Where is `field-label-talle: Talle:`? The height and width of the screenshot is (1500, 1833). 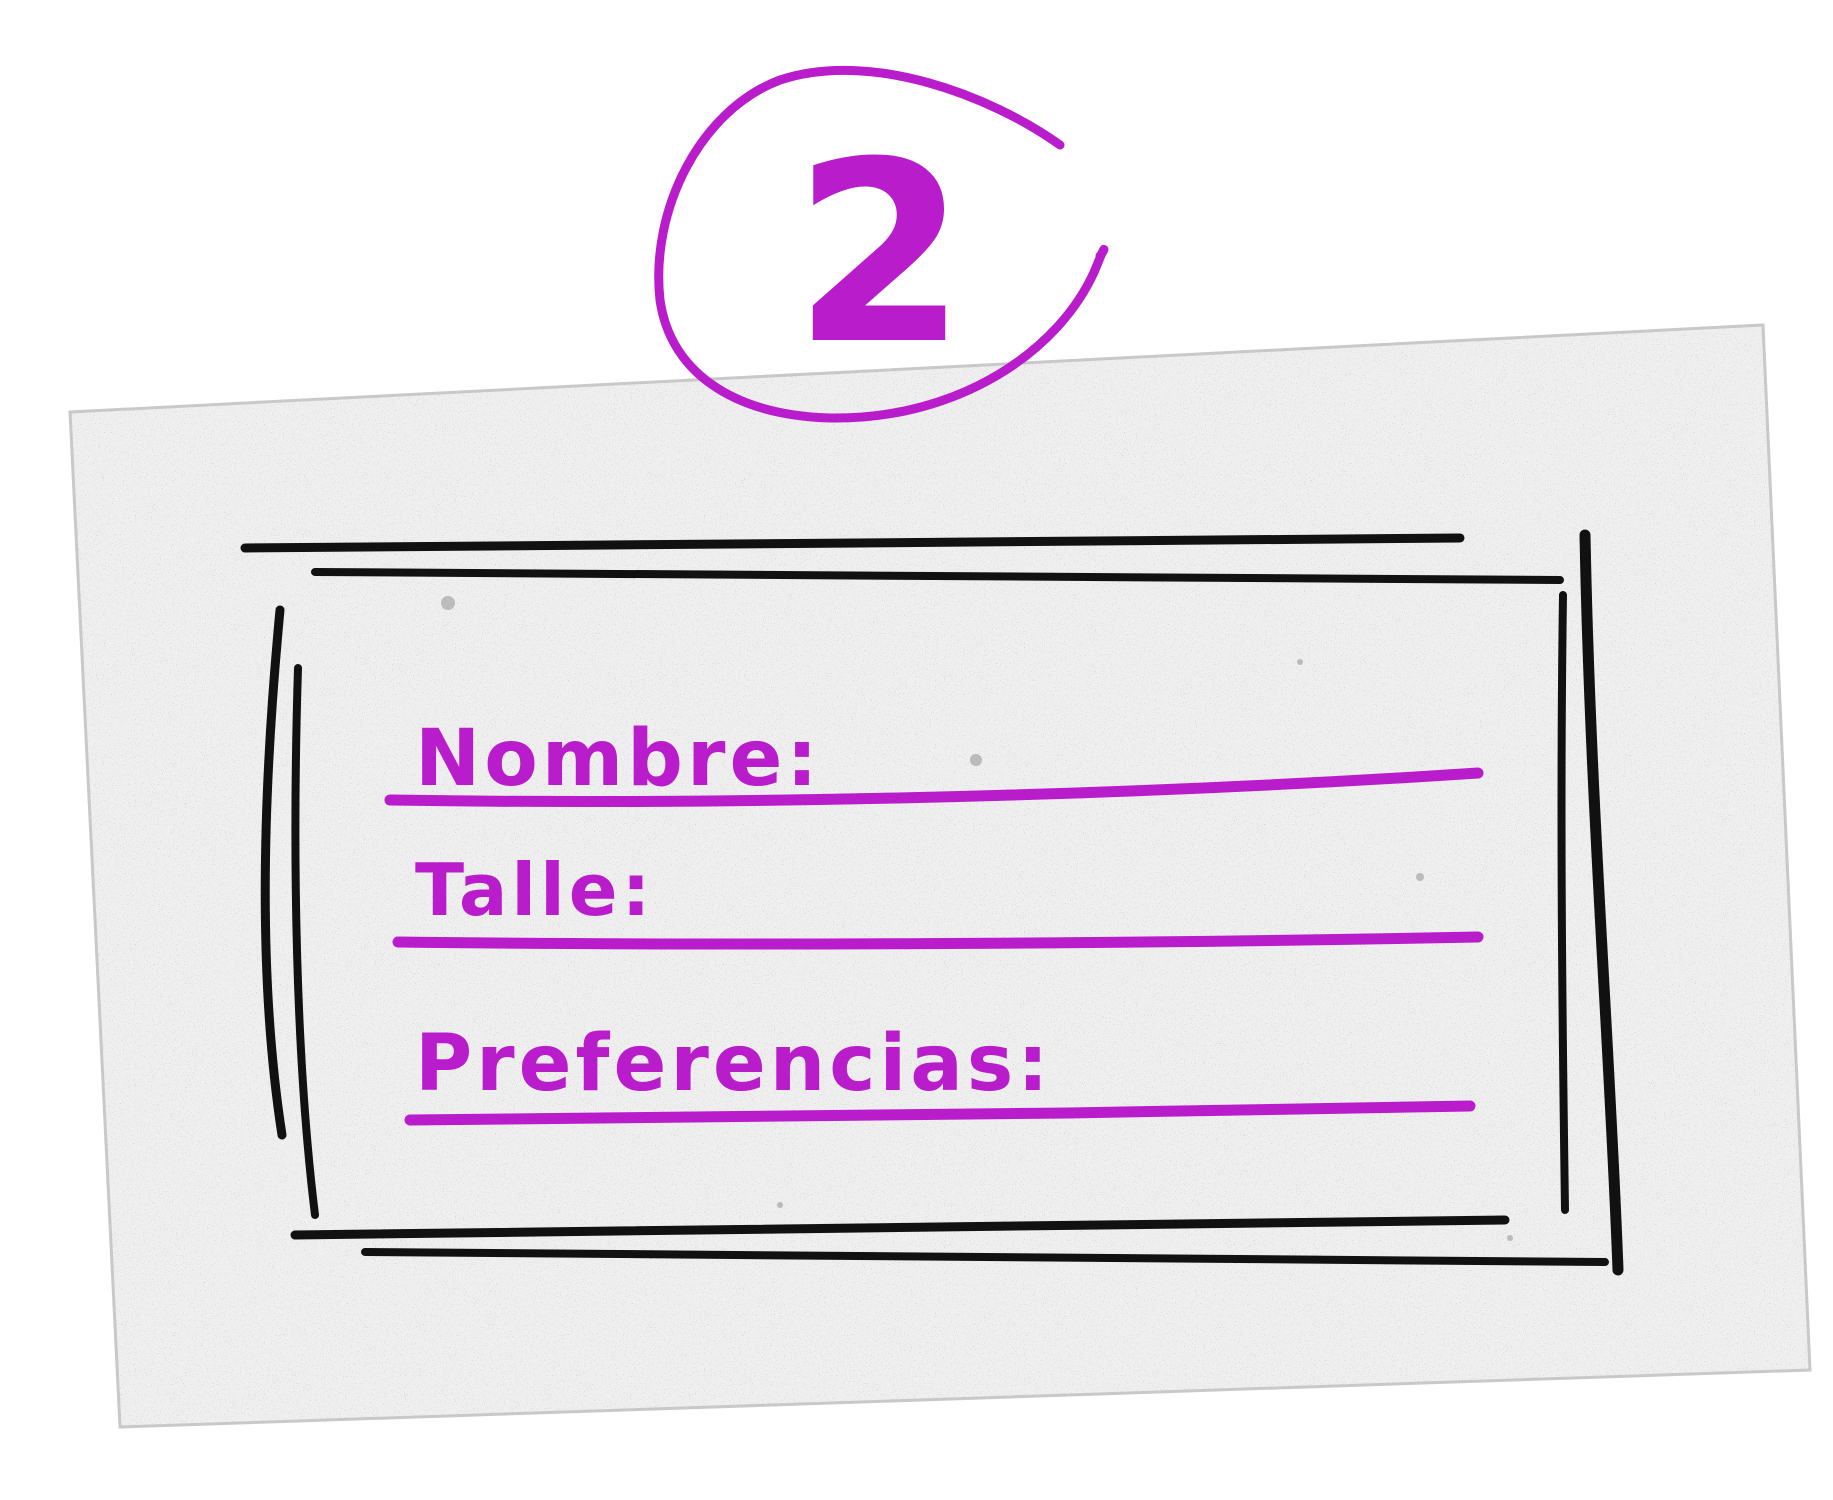
field-label-talle: Talle: is located at coordinates (534, 890).